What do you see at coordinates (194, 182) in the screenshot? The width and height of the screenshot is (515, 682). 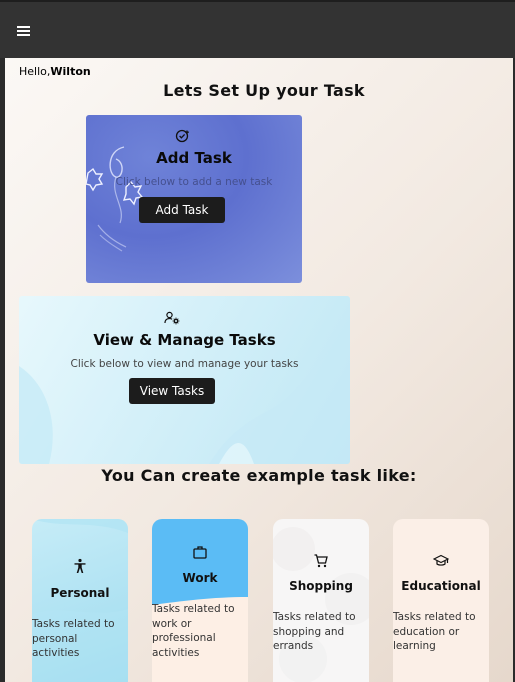 I see `add-task-subtitle: Click below to add a new task` at bounding box center [194, 182].